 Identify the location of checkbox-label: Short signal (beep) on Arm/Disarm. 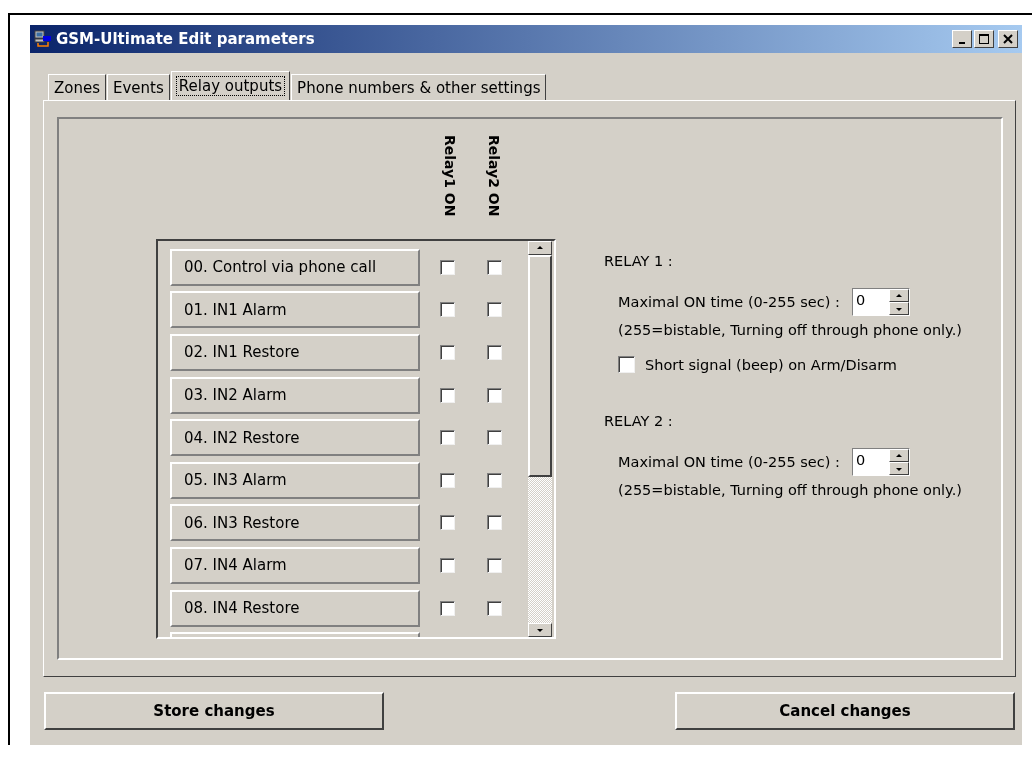
(771, 364).